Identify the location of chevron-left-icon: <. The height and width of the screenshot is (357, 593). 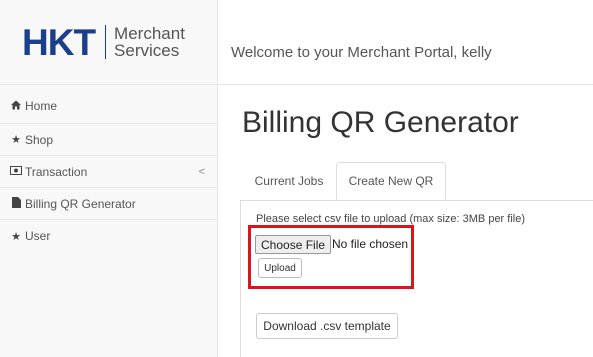
(202, 172).